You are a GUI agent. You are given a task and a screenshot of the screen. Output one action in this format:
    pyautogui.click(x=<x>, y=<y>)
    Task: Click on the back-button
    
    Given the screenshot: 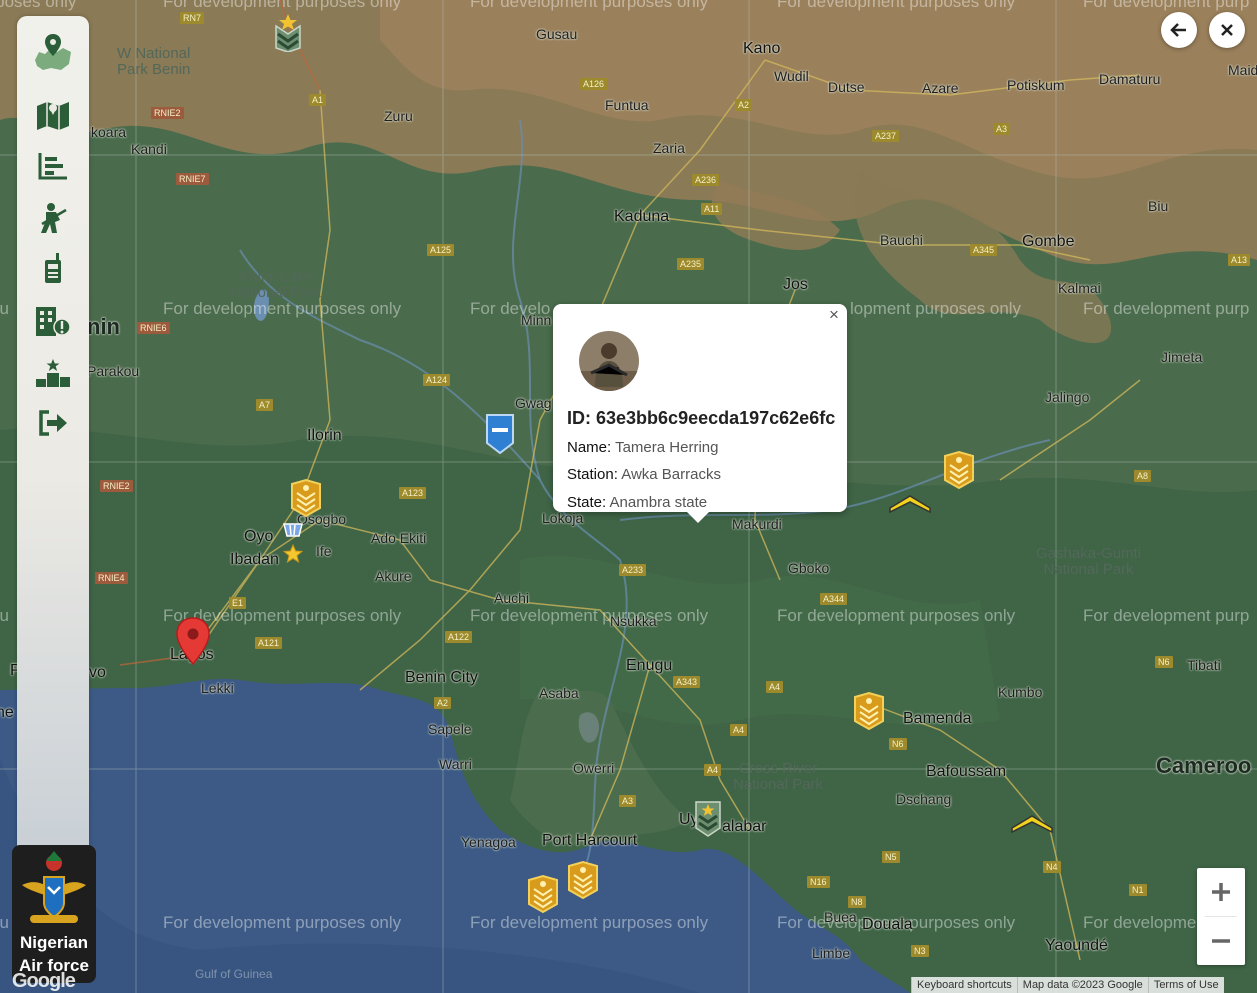 What is the action you would take?
    pyautogui.click(x=1179, y=30)
    